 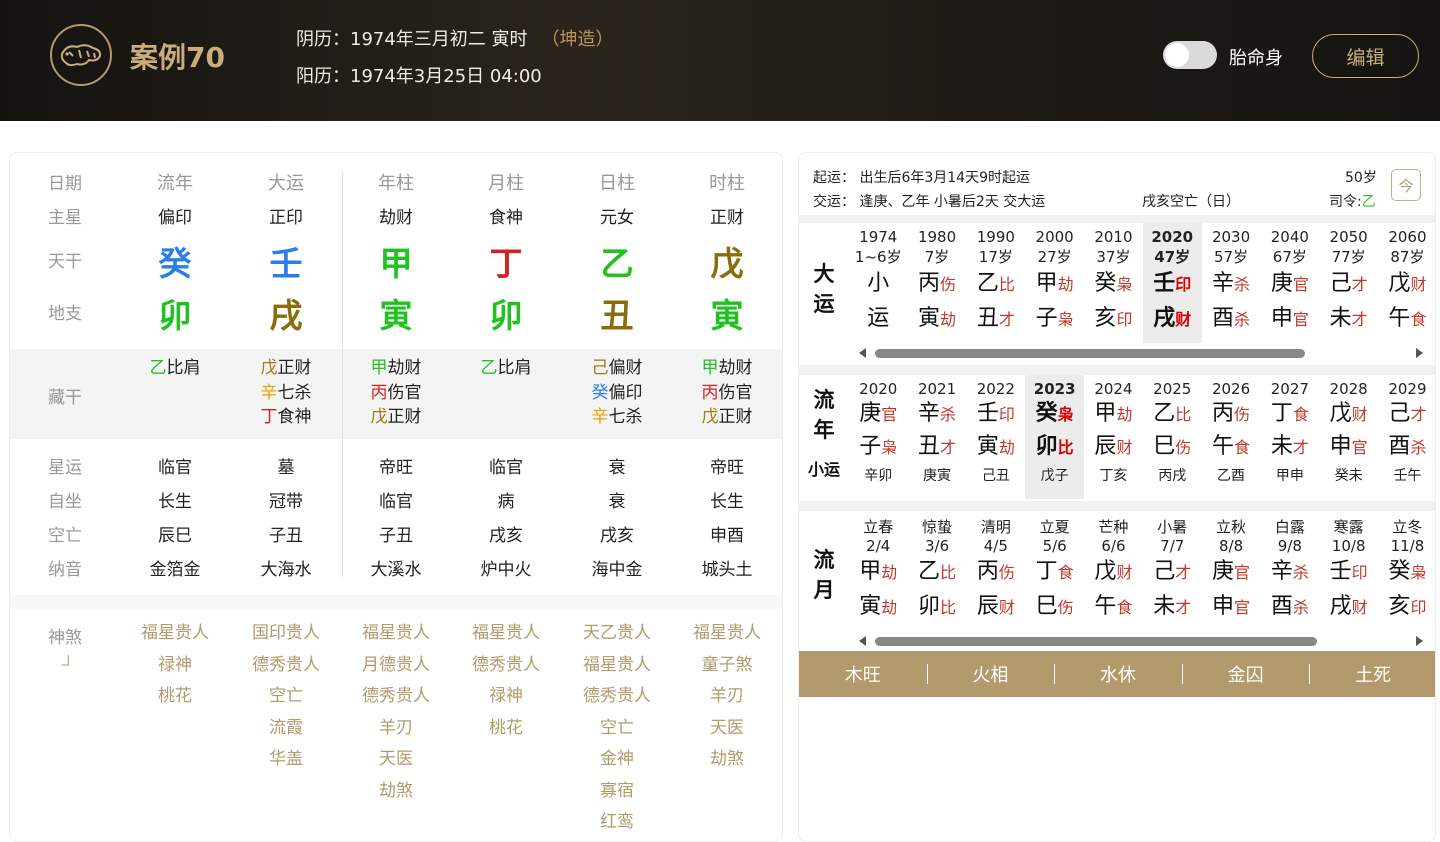 I want to click on stem: 戊, so click(x=1340, y=413).